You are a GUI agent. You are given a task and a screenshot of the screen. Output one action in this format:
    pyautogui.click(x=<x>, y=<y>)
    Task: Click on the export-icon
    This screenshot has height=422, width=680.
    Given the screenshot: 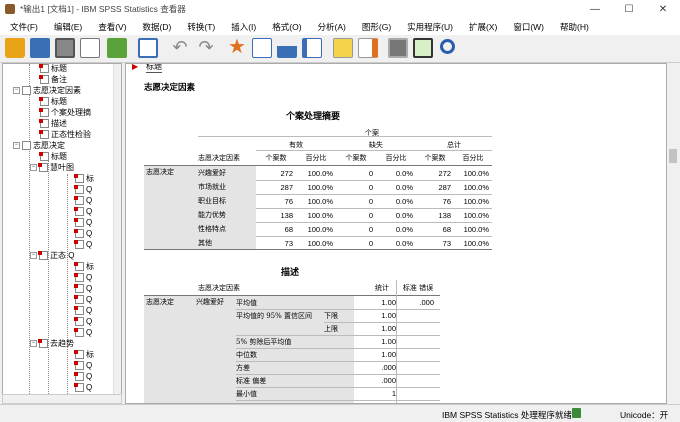 What is the action you would take?
    pyautogui.click(x=117, y=48)
    